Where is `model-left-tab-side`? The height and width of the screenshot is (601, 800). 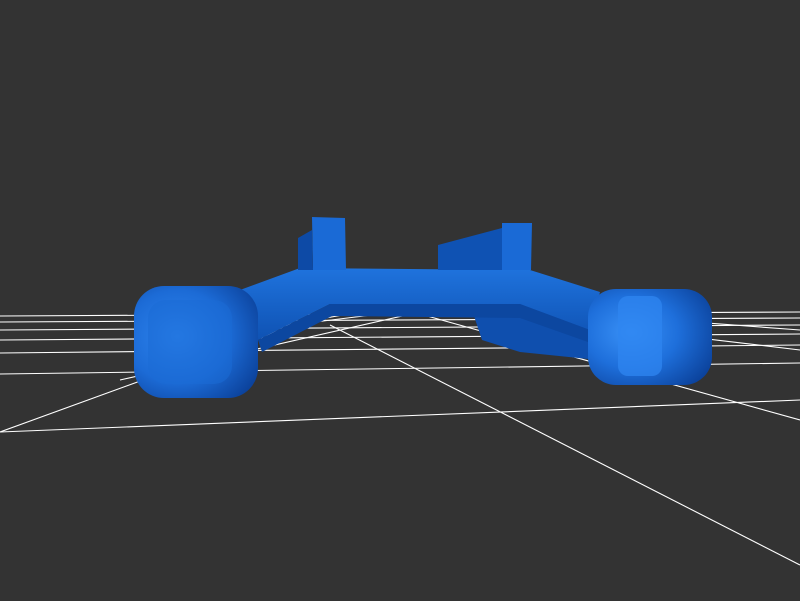 model-left-tab-side is located at coordinates (305, 250).